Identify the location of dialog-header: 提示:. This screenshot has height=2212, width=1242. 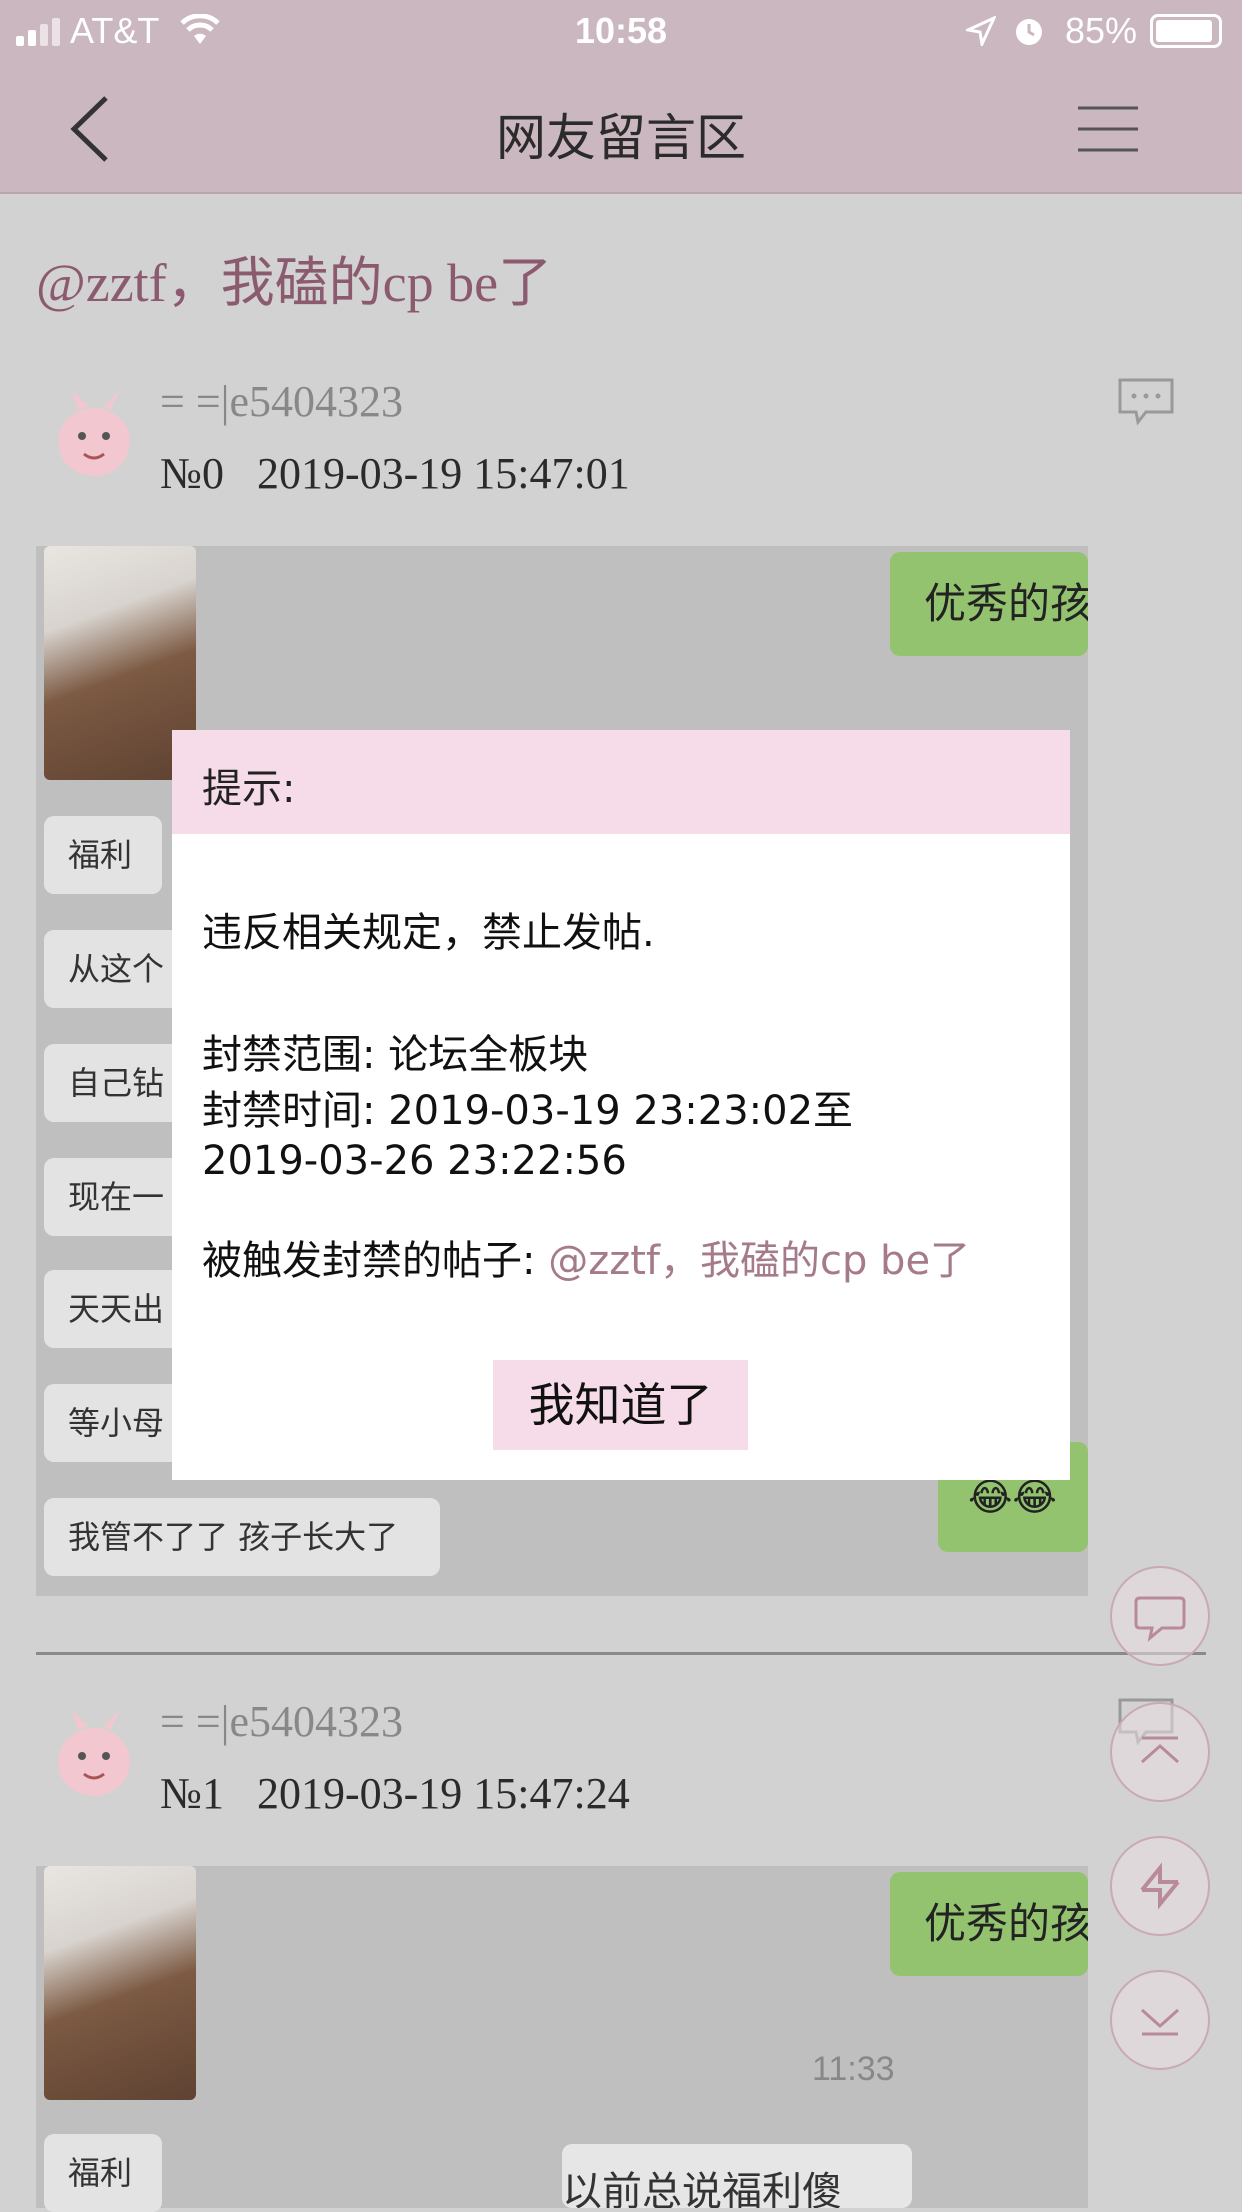
(621, 782).